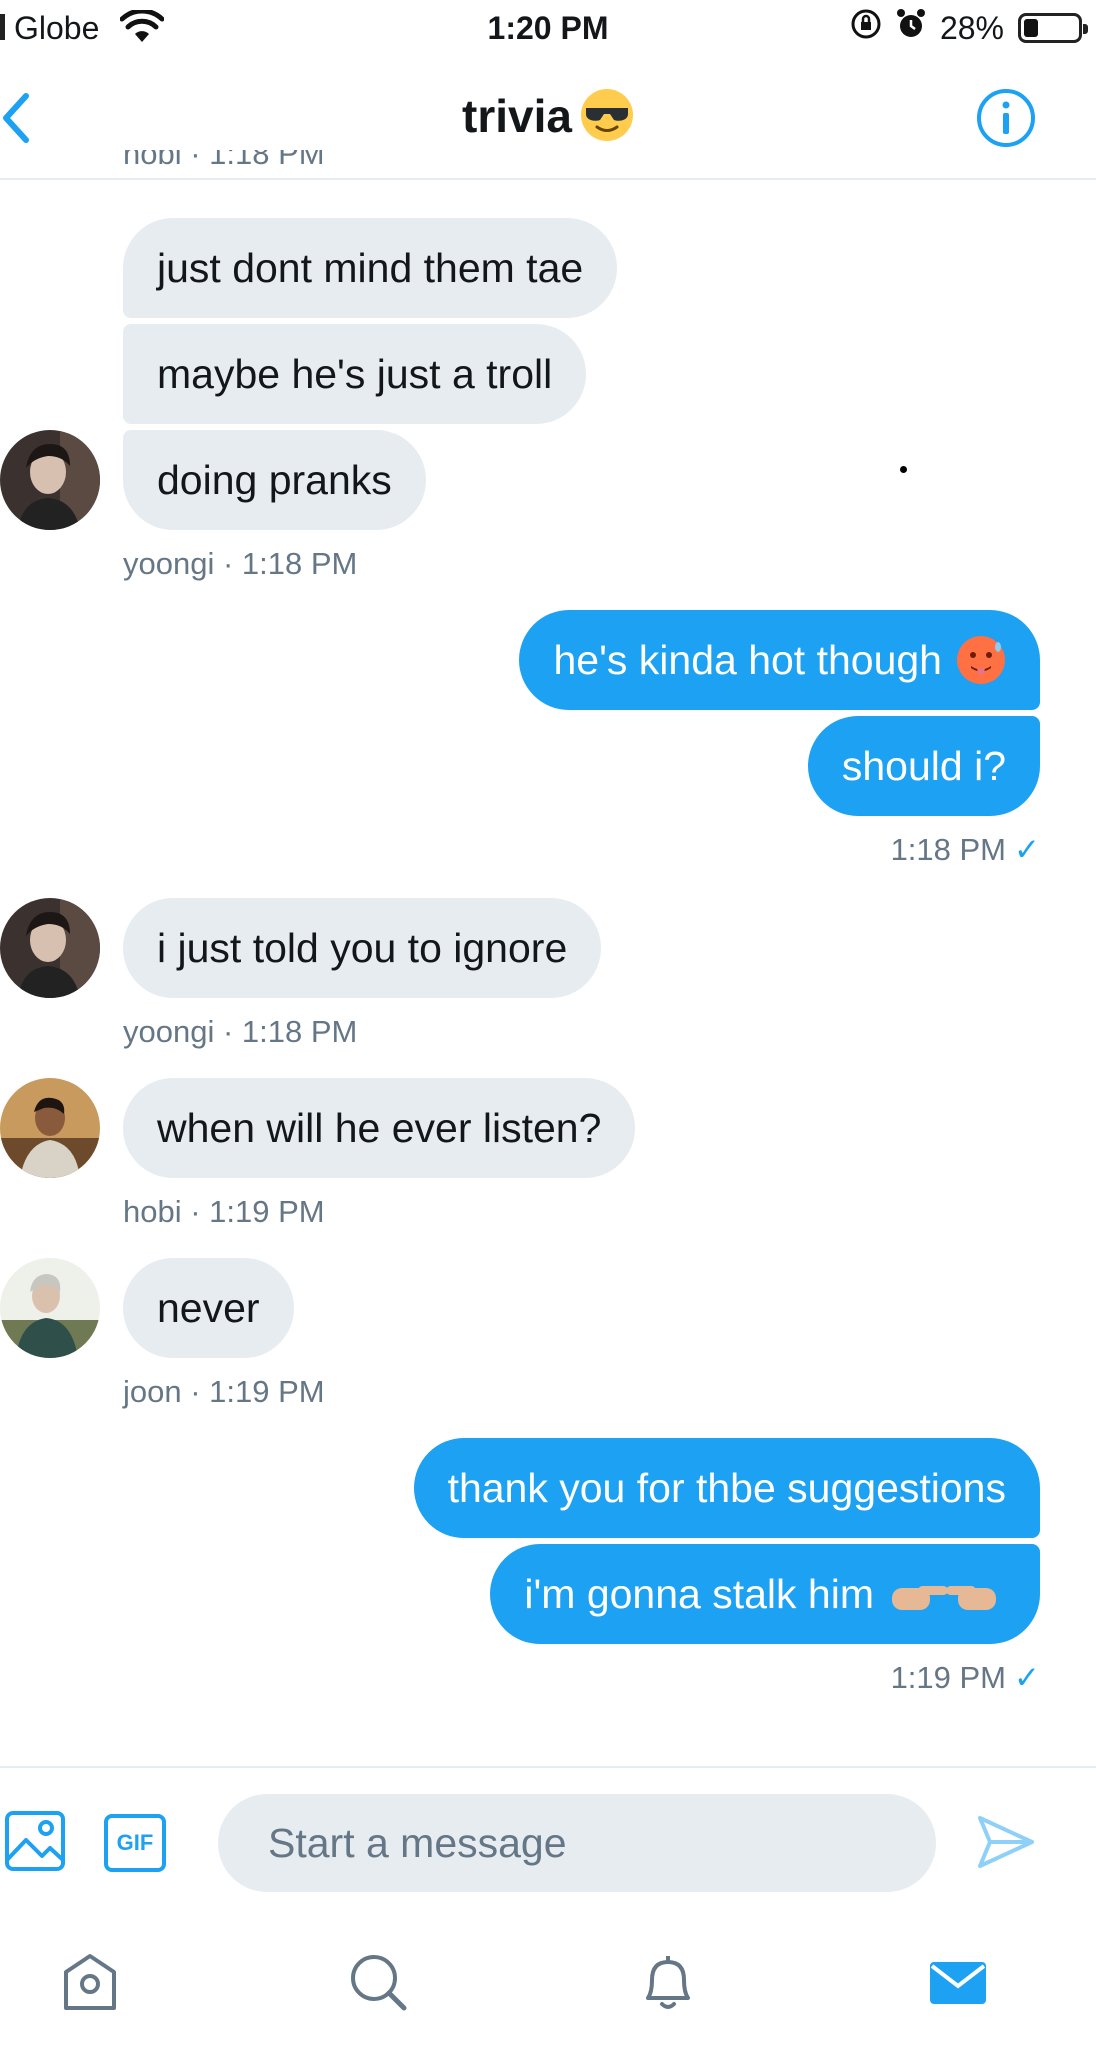  I want to click on message-text: maybe he's just a troll, so click(355, 373).